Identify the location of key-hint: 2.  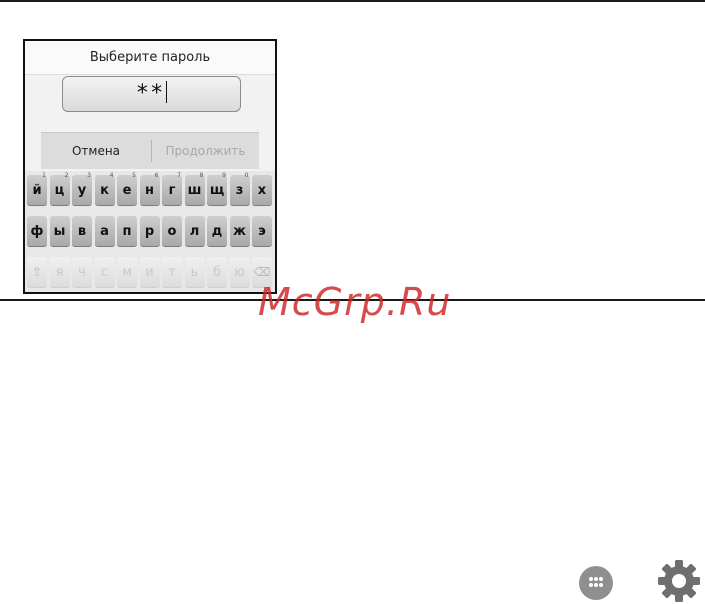
(66, 175).